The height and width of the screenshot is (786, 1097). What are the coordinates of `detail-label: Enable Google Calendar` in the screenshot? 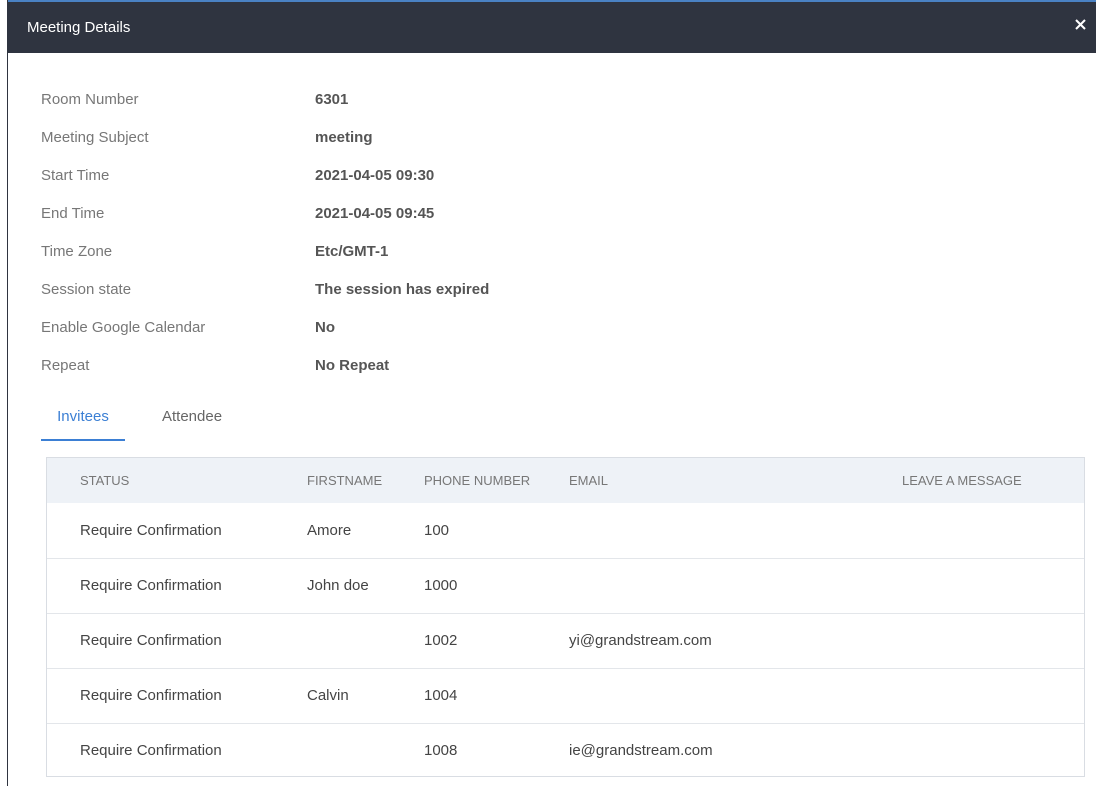 It's located at (123, 327).